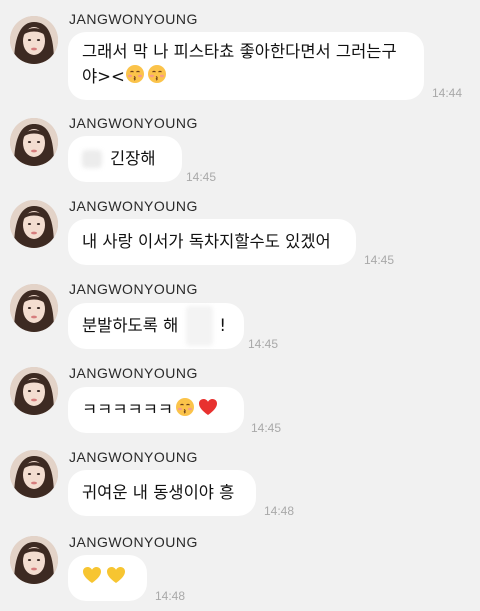 The image size is (480, 611). What do you see at coordinates (158, 492) in the screenshot?
I see `message-text: 귀여운 내 동생이야 흥` at bounding box center [158, 492].